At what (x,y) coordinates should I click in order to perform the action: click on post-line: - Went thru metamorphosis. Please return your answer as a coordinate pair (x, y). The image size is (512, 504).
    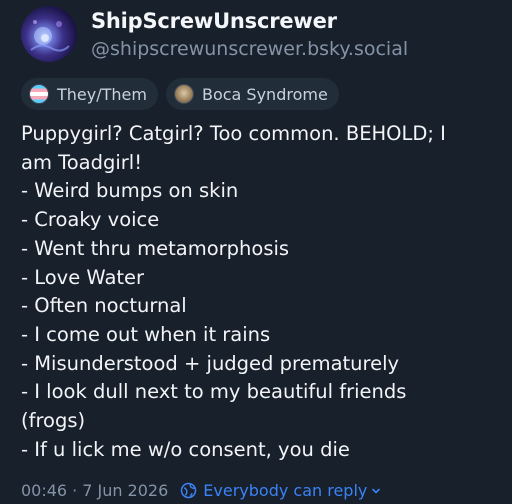
    Looking at the image, I should click on (155, 248).